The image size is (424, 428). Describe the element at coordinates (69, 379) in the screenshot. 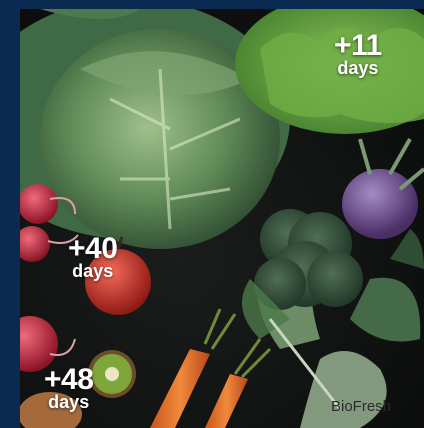

I see `badge-value: +48` at that location.